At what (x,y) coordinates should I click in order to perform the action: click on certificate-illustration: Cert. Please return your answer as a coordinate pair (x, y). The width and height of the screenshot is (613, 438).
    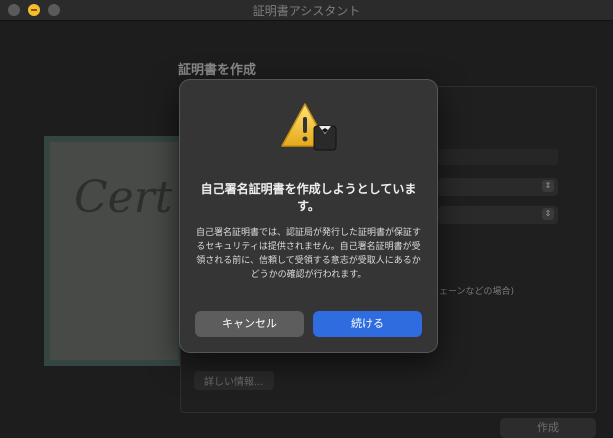
    Looking at the image, I should click on (114, 251).